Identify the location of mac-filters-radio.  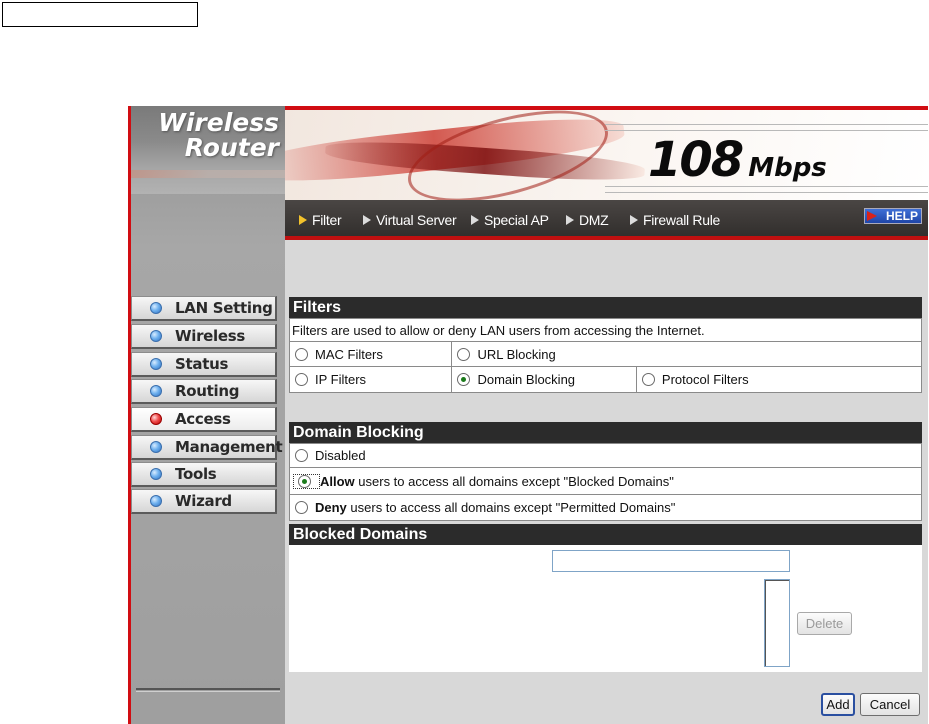
(301, 354).